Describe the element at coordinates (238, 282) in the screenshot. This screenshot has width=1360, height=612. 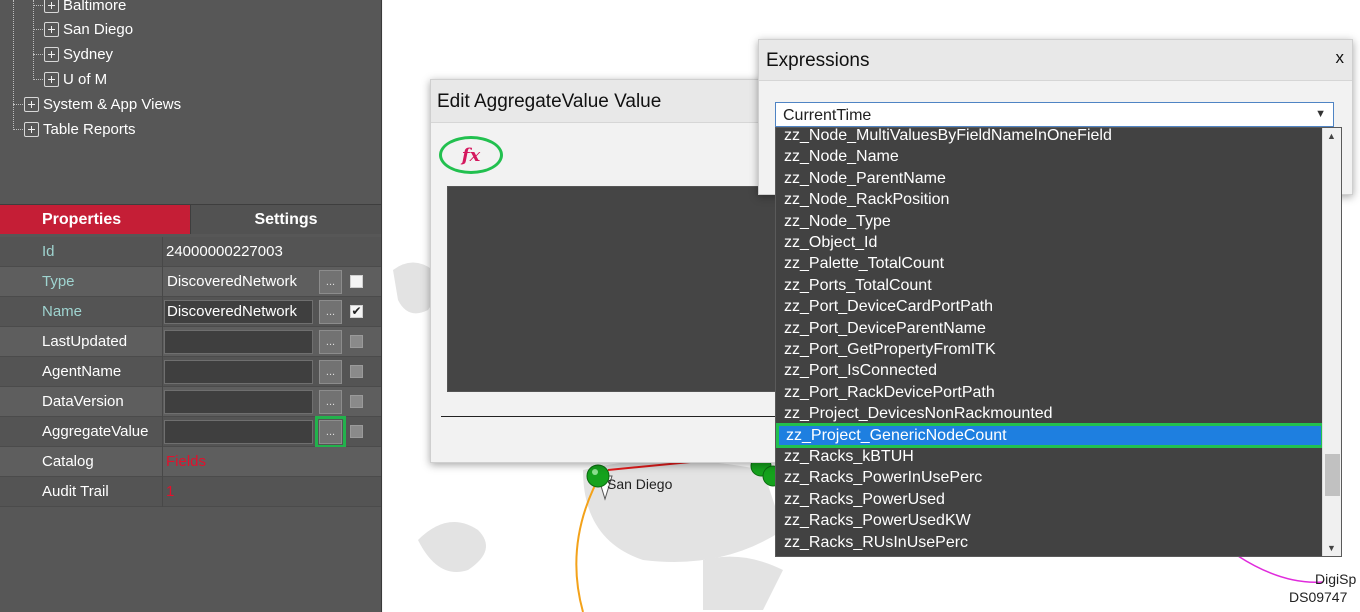
I see `type-field: DiscoveredNetwork` at that location.